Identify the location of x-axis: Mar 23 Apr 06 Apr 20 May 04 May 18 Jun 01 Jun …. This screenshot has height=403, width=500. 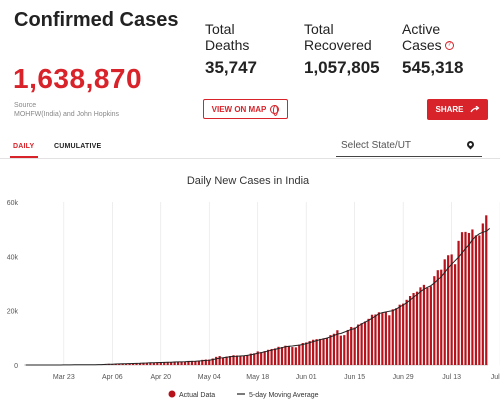
(276, 377).